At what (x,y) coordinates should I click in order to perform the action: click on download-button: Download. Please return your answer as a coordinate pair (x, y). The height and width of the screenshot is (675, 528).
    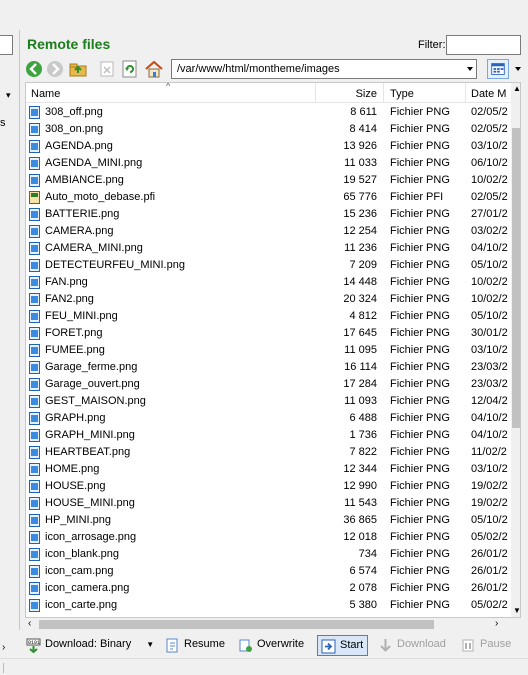
    Looking at the image, I should click on (412, 645).